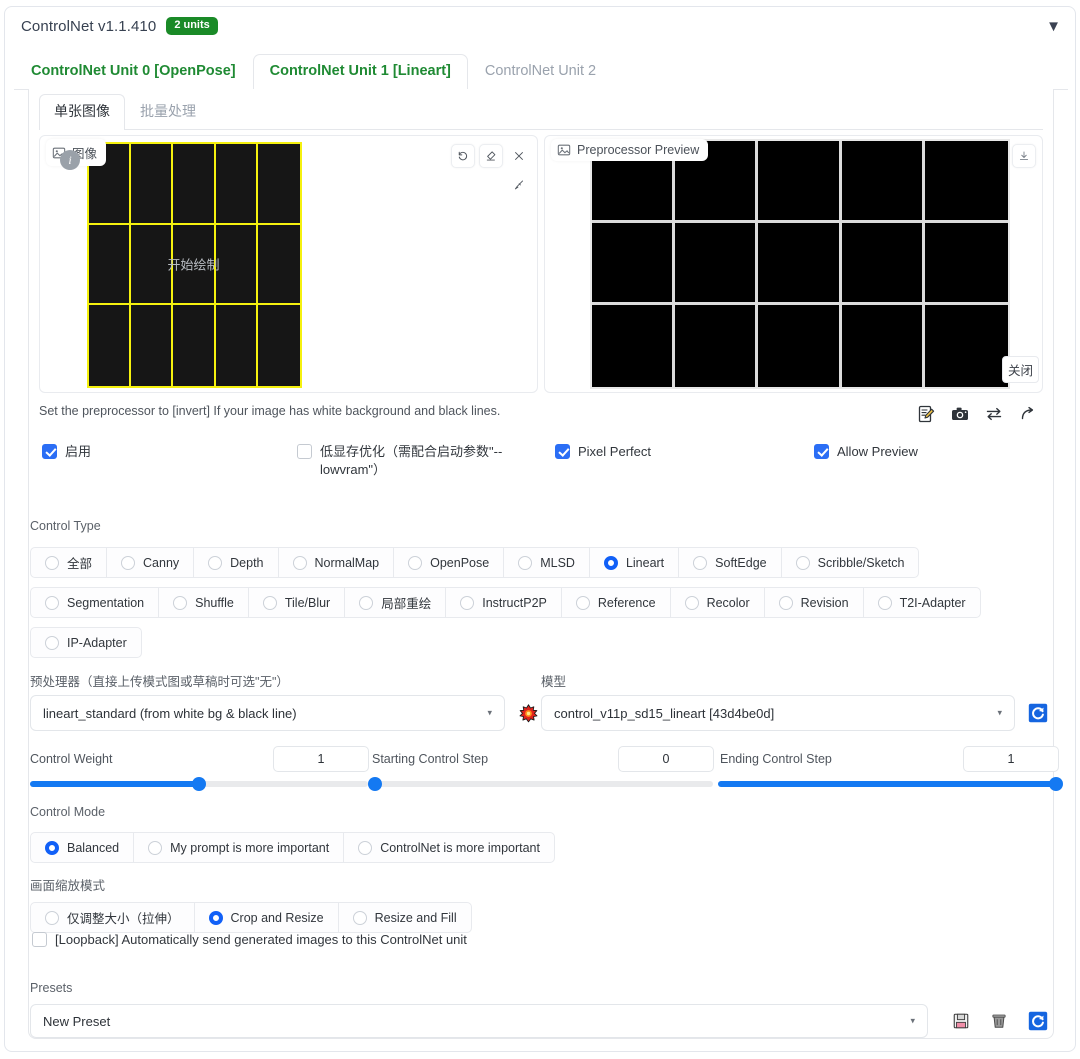  Describe the element at coordinates (304, 451) in the screenshot. I see `checkbox-lowvram-box` at that location.